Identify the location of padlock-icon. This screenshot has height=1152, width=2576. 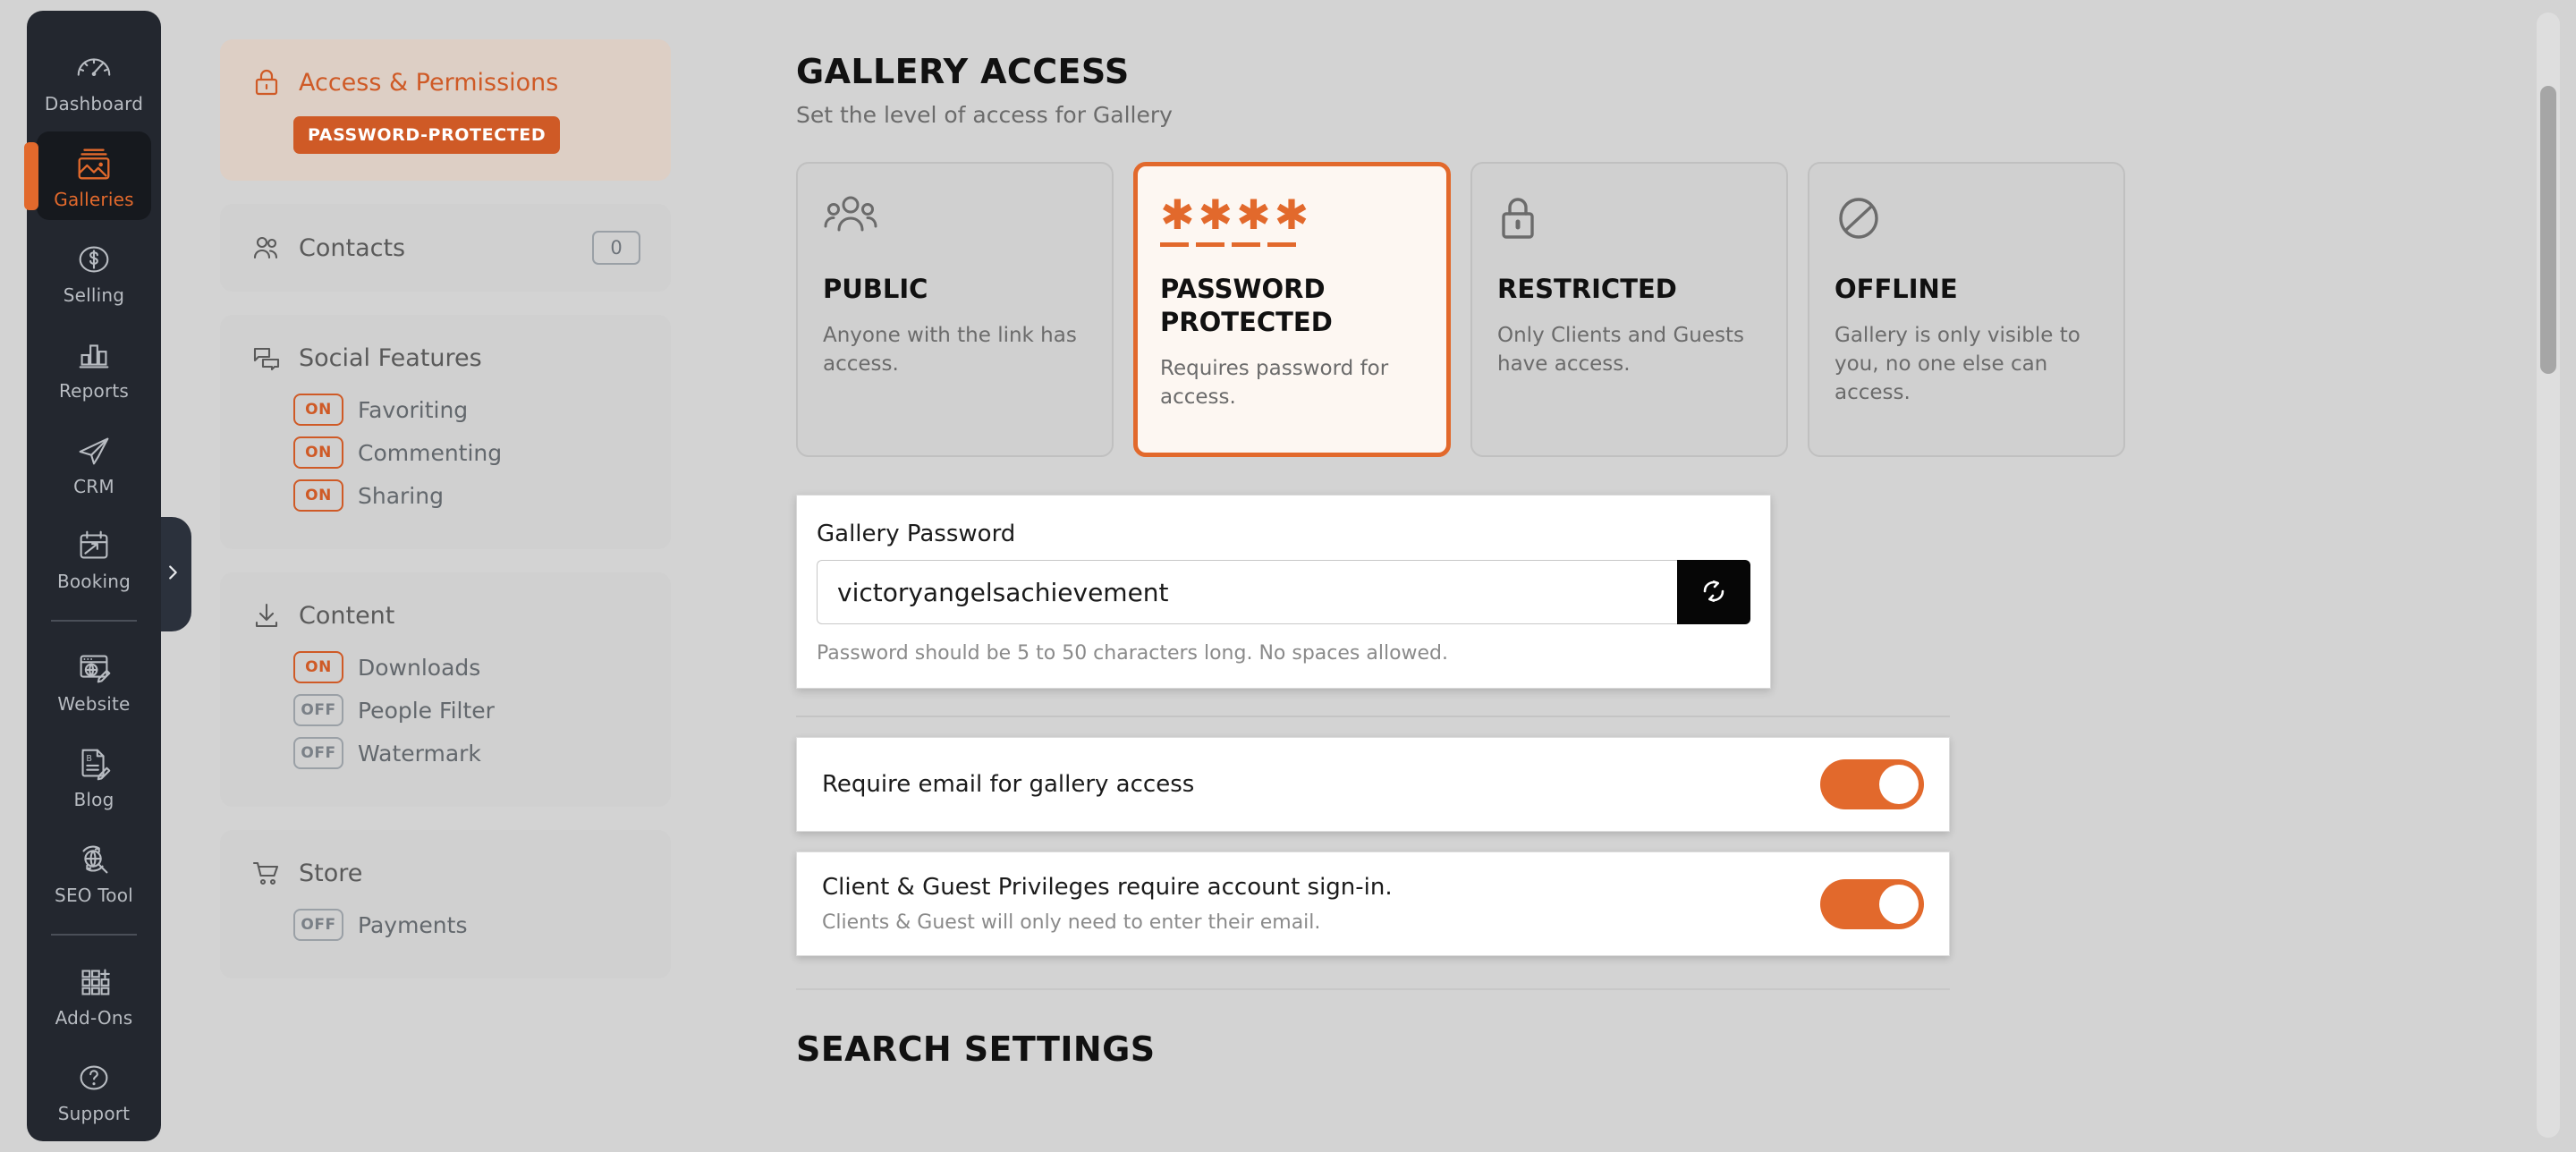
(1629, 222).